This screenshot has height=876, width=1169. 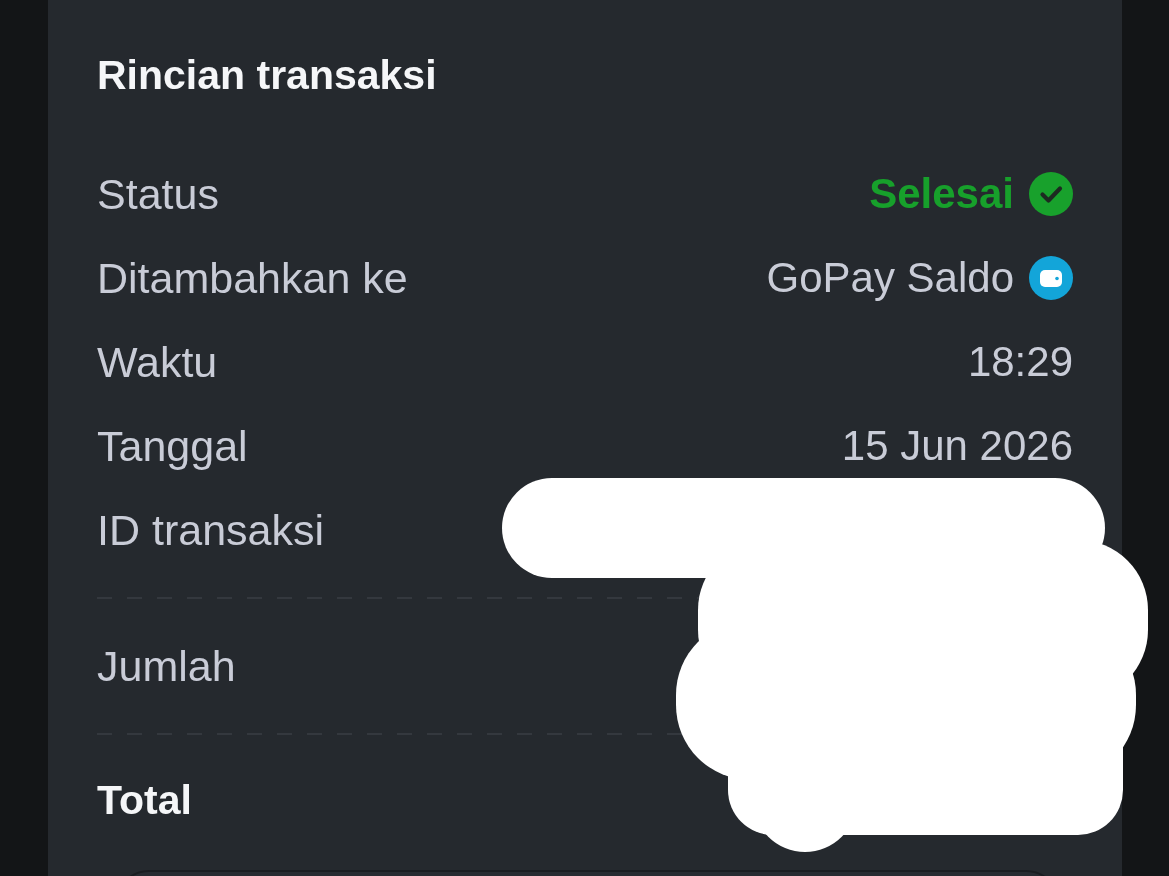 I want to click on total-label: Total, so click(x=144, y=800).